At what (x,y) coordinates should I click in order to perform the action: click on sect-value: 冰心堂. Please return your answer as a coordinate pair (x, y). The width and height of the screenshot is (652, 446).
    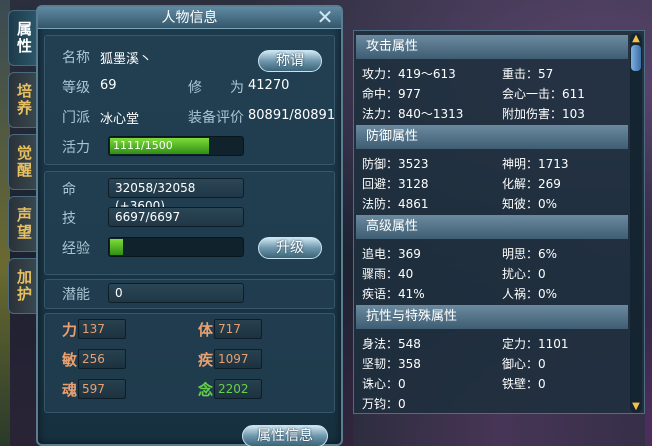
    Looking at the image, I should click on (120, 119).